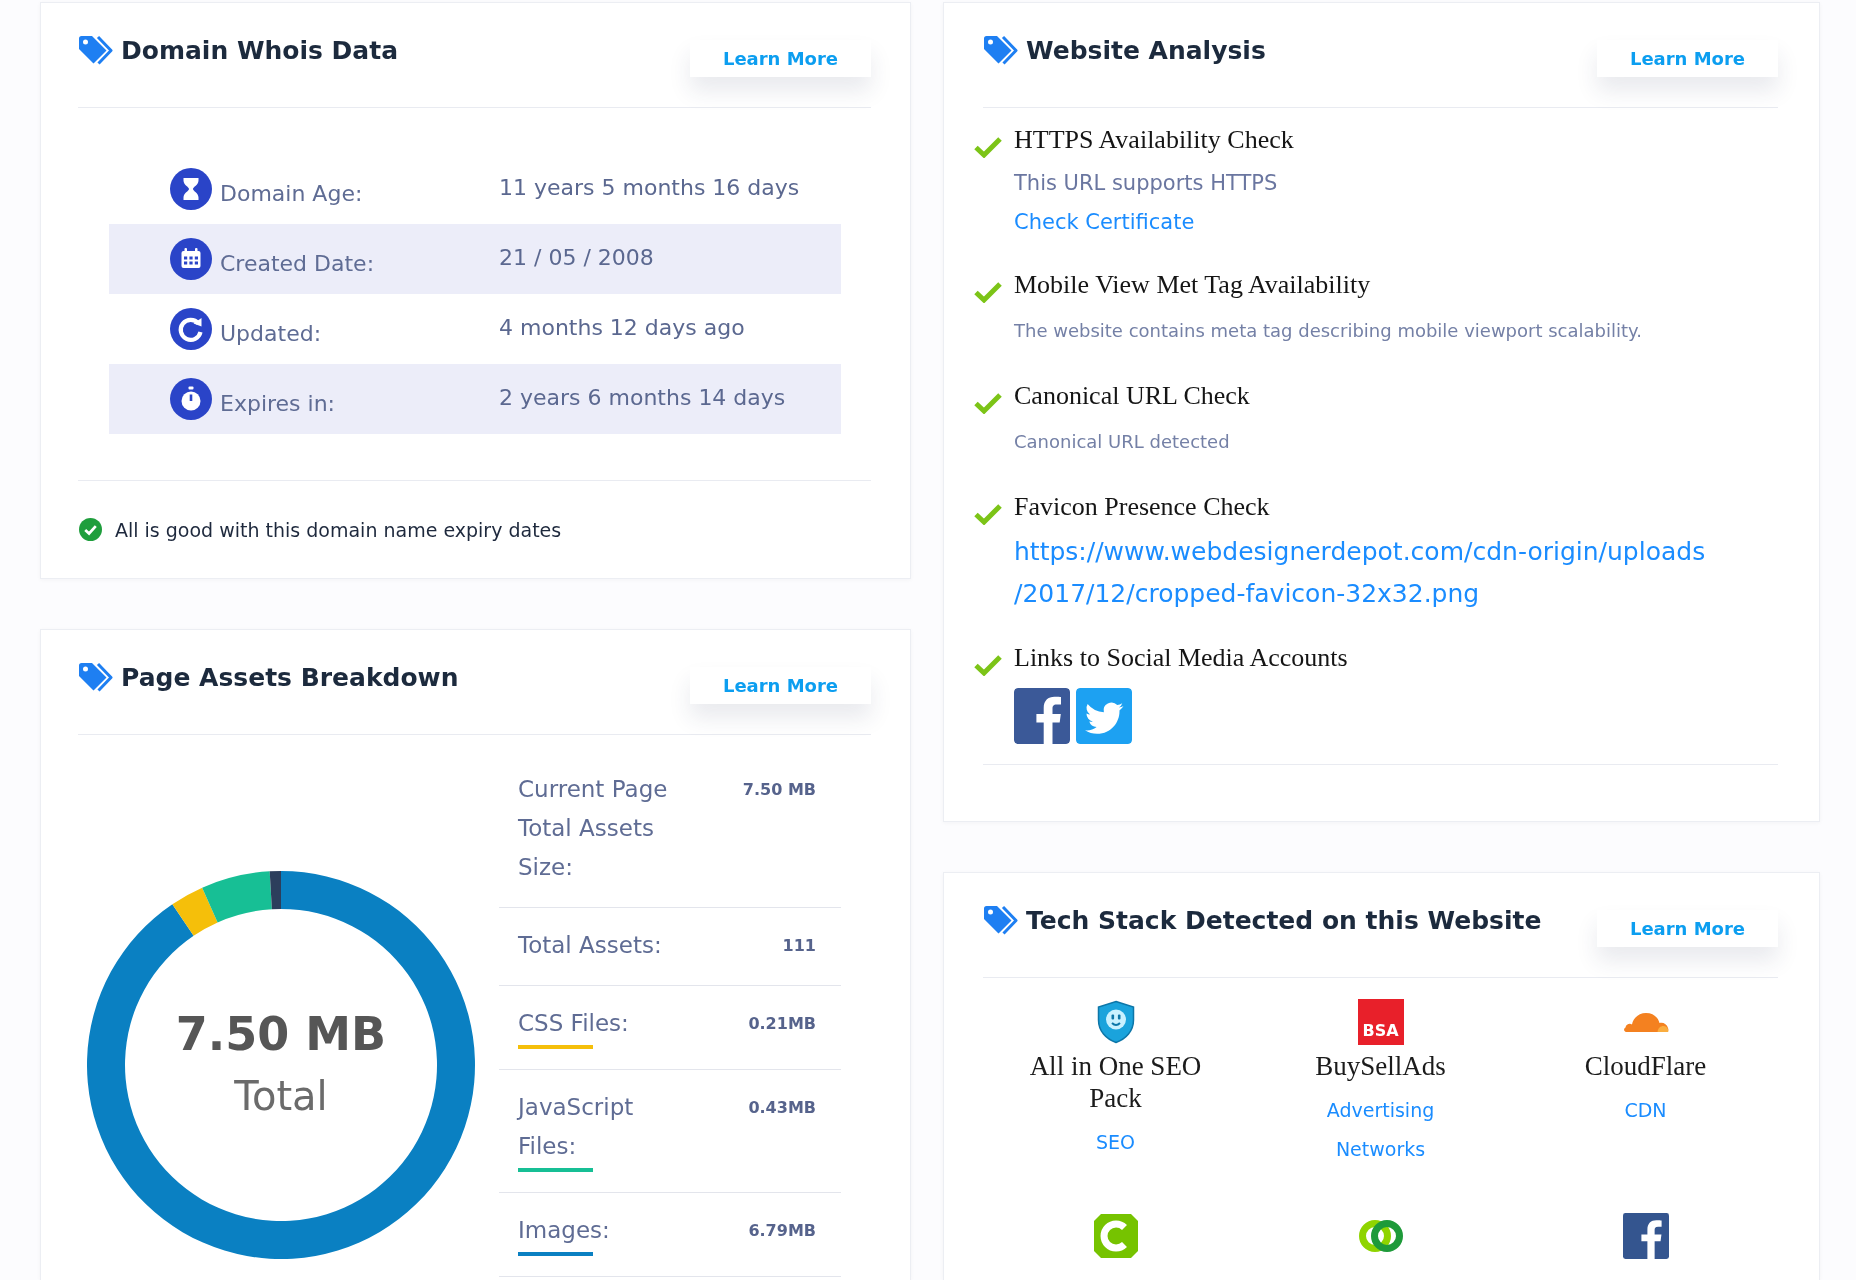  I want to click on card-title: Domain Whois Data, so click(260, 50).